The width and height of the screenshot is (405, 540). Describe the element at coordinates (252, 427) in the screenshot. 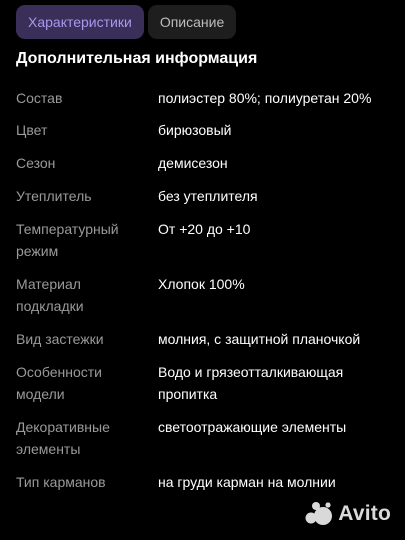

I see `spec-value: светоотражающие элементы` at that location.